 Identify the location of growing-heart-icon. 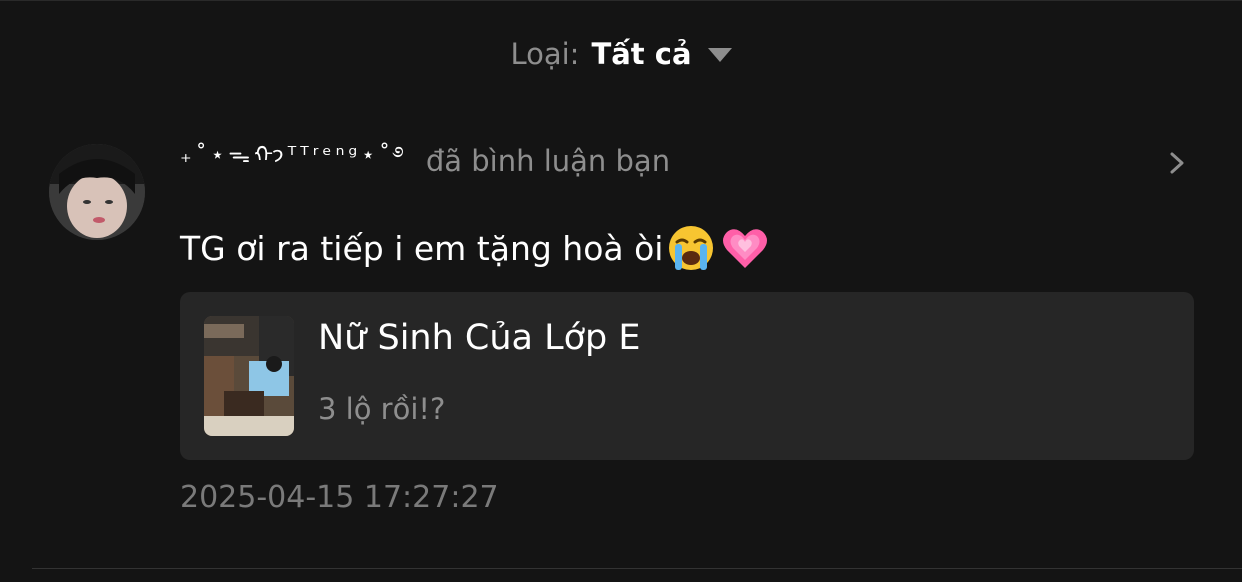
(745, 248).